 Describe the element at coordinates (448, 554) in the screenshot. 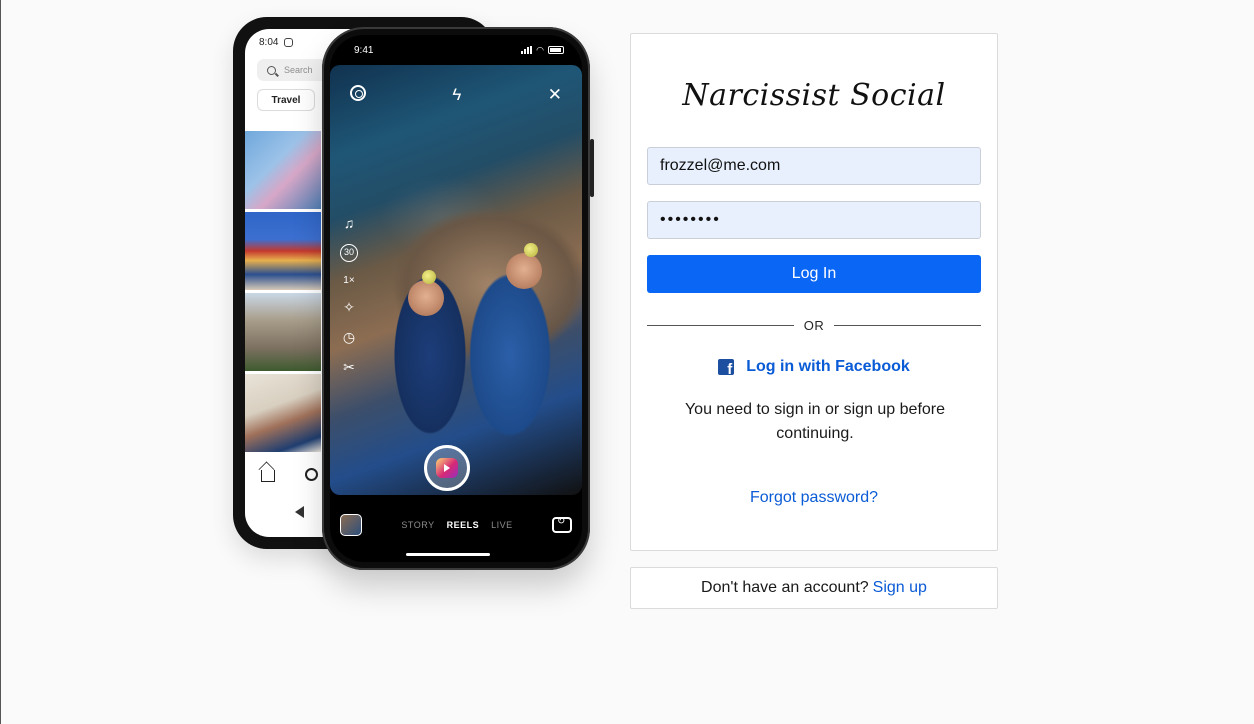

I see `home-indicator` at that location.